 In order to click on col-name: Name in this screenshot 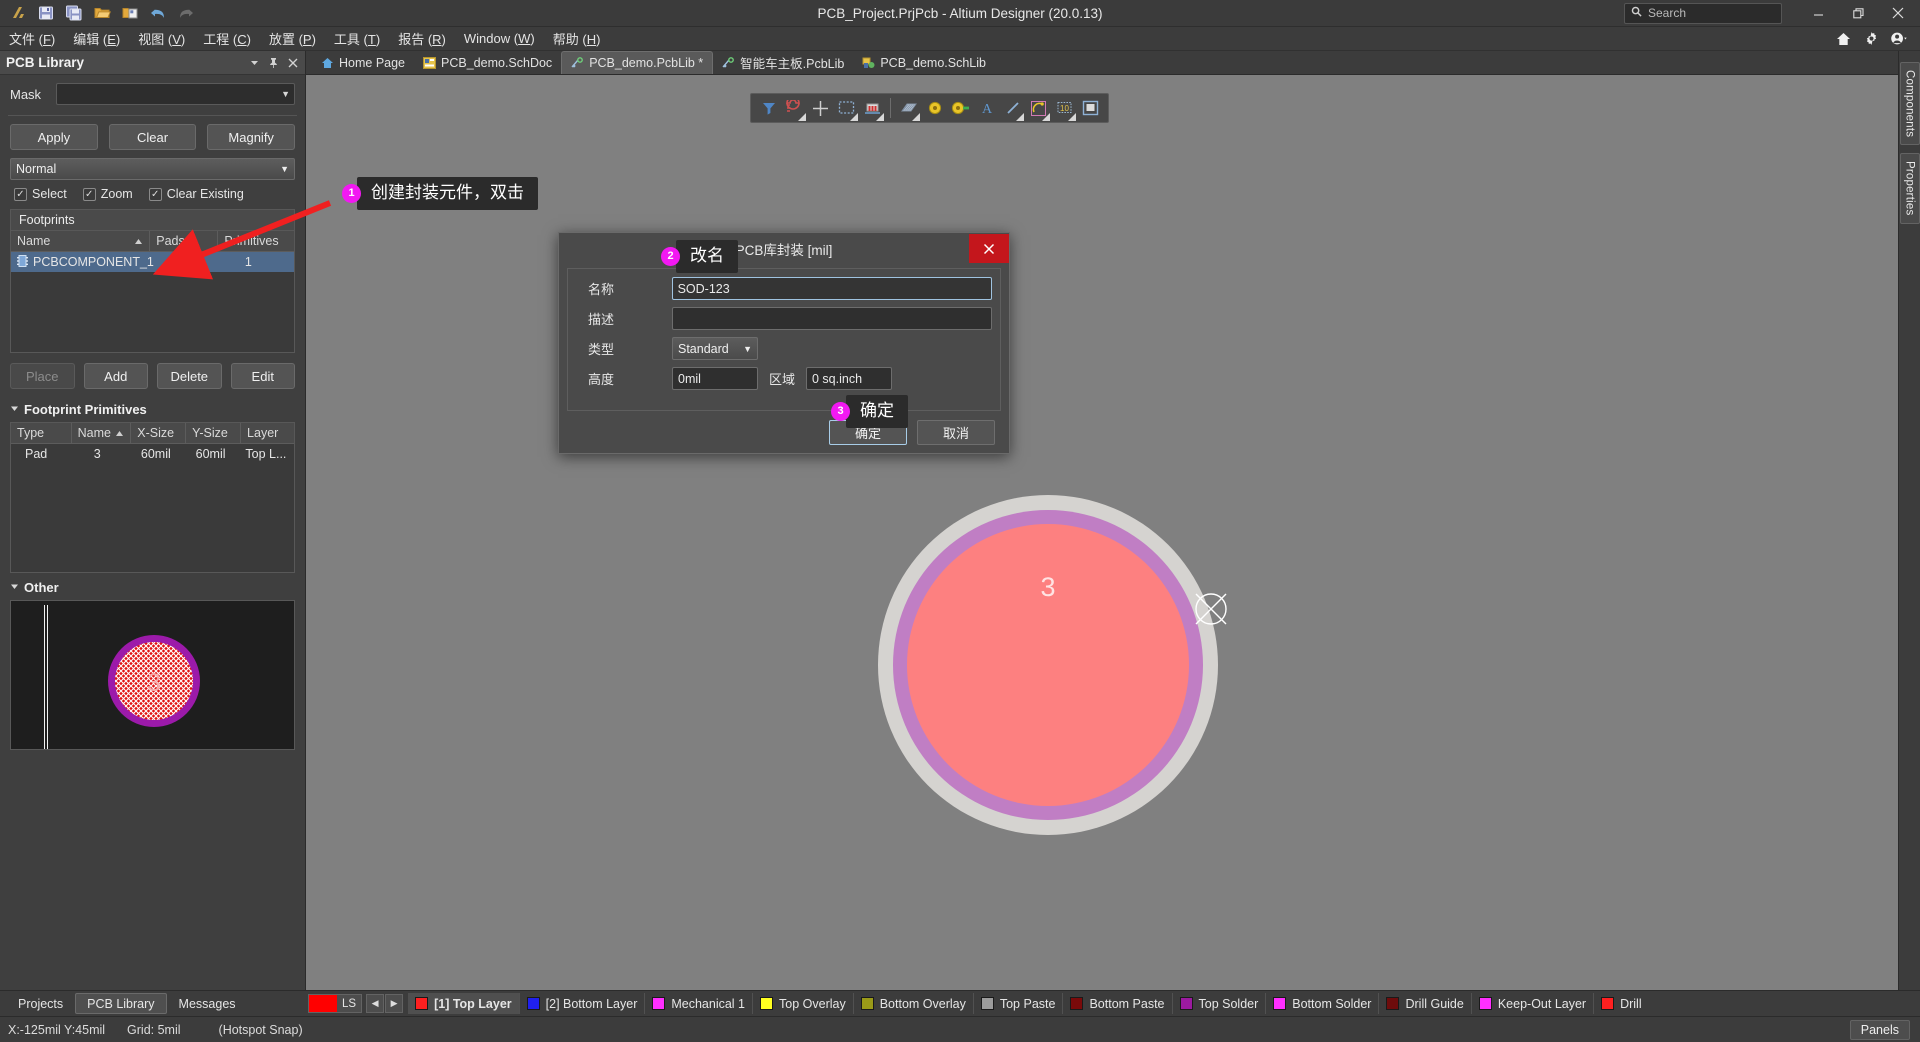, I will do `click(81, 241)`.